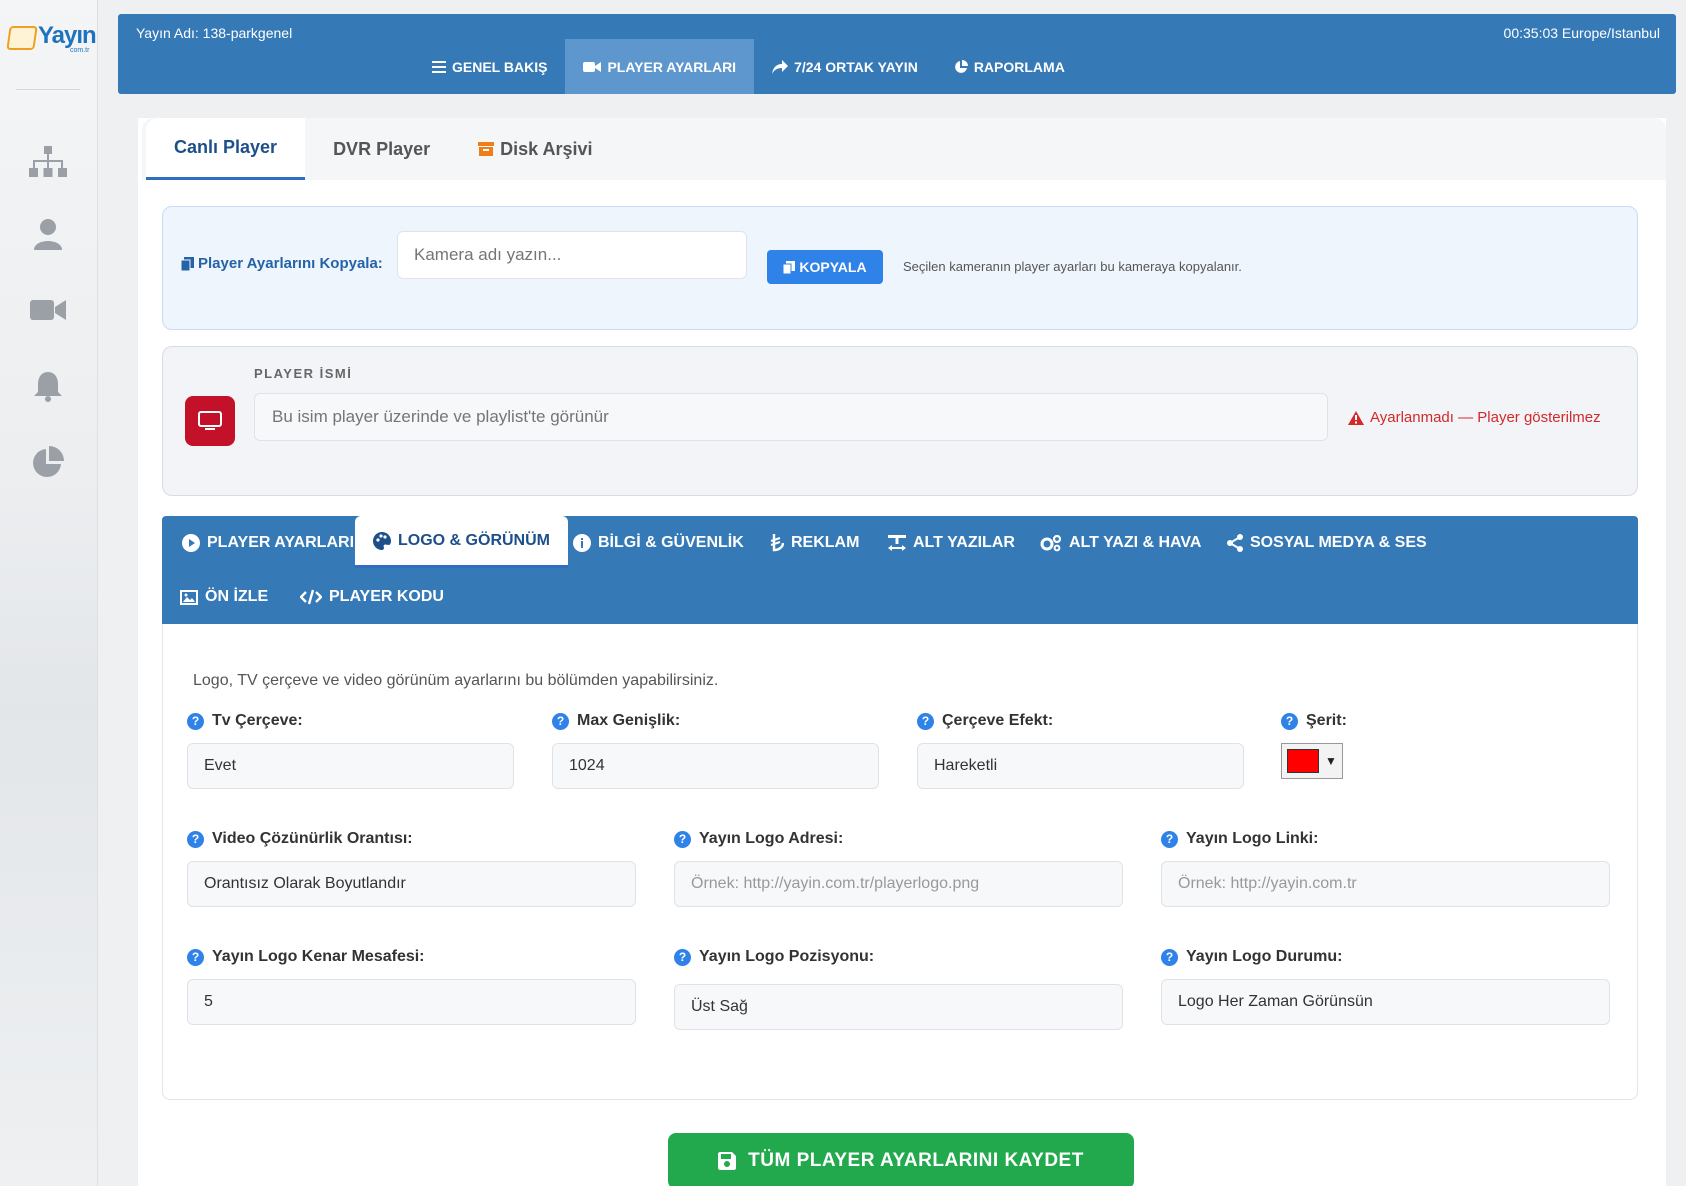 The image size is (1686, 1186). I want to click on text-width-icon, so click(897, 543).